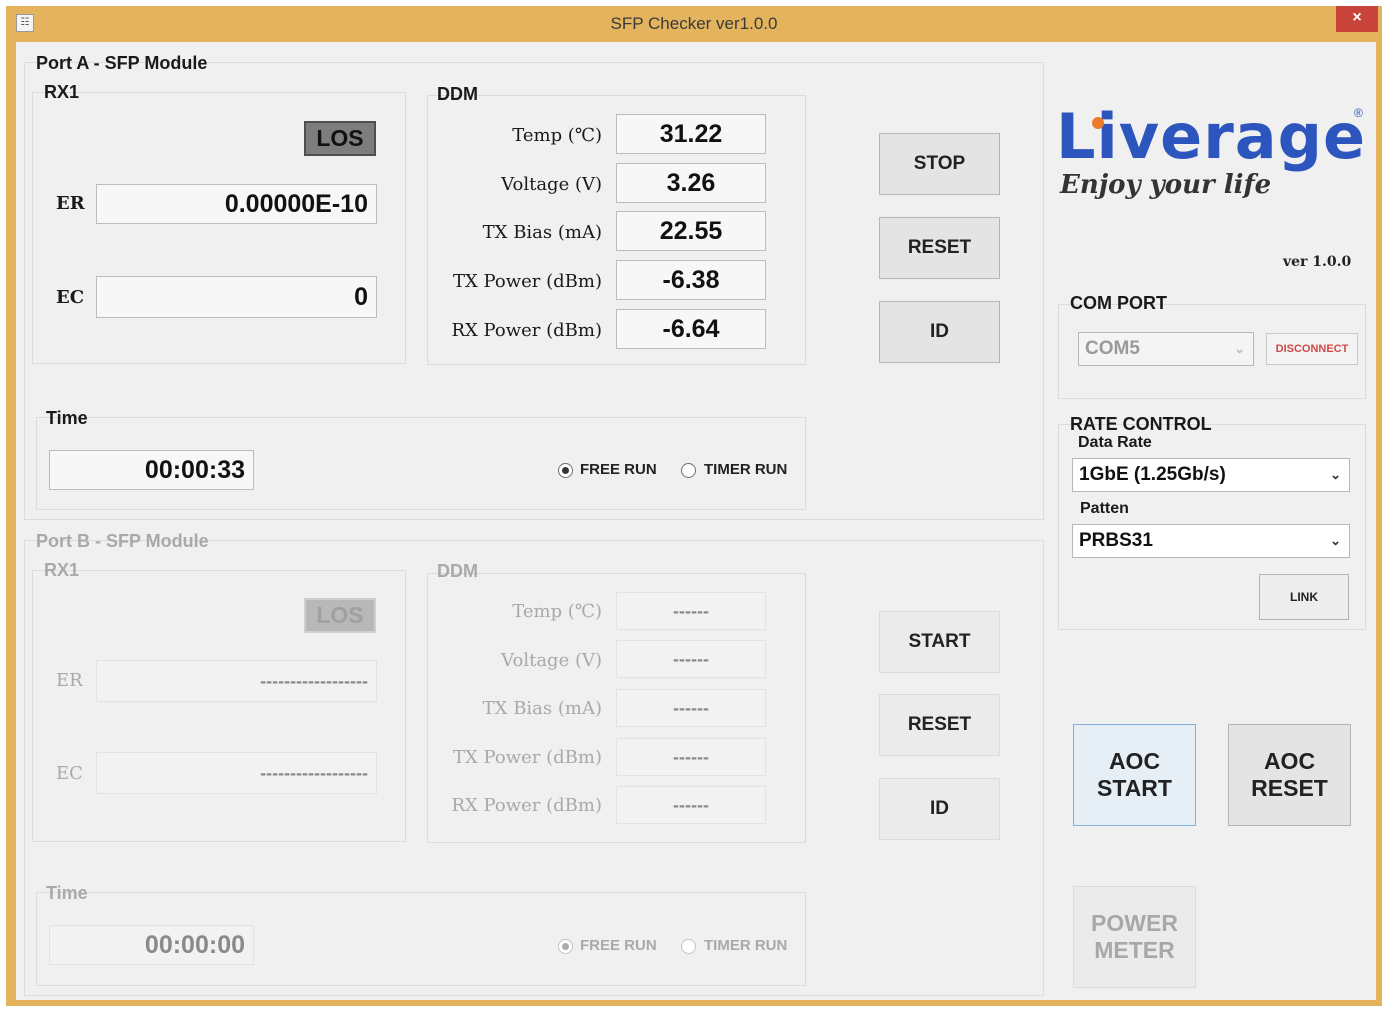 The height and width of the screenshot is (1010, 1386). Describe the element at coordinates (618, 945) in the screenshot. I see `port-b-free-run-label: FREE RUN` at that location.